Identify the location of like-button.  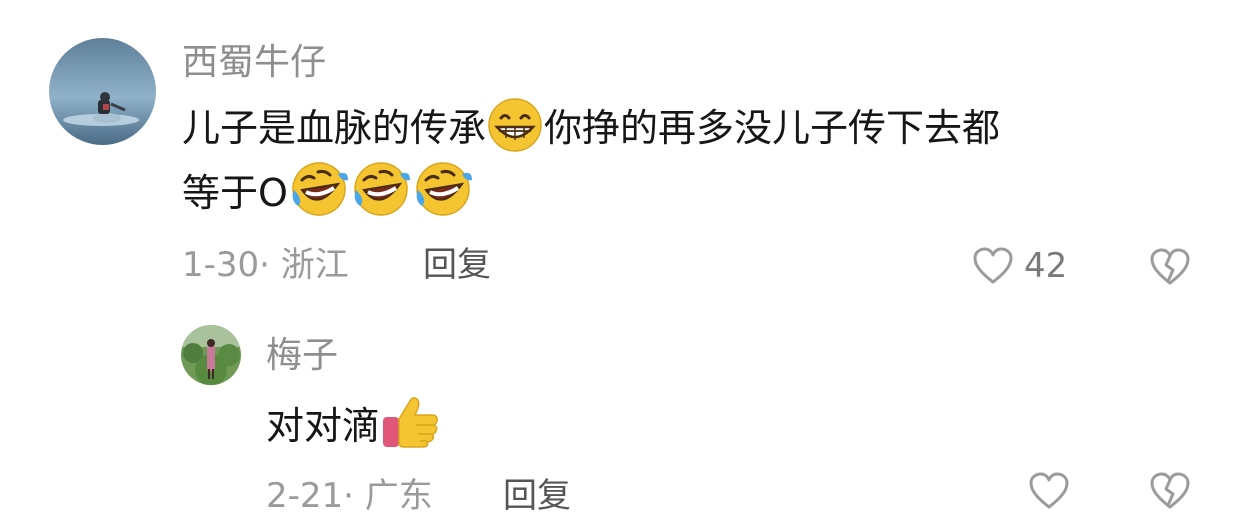
(1049, 491).